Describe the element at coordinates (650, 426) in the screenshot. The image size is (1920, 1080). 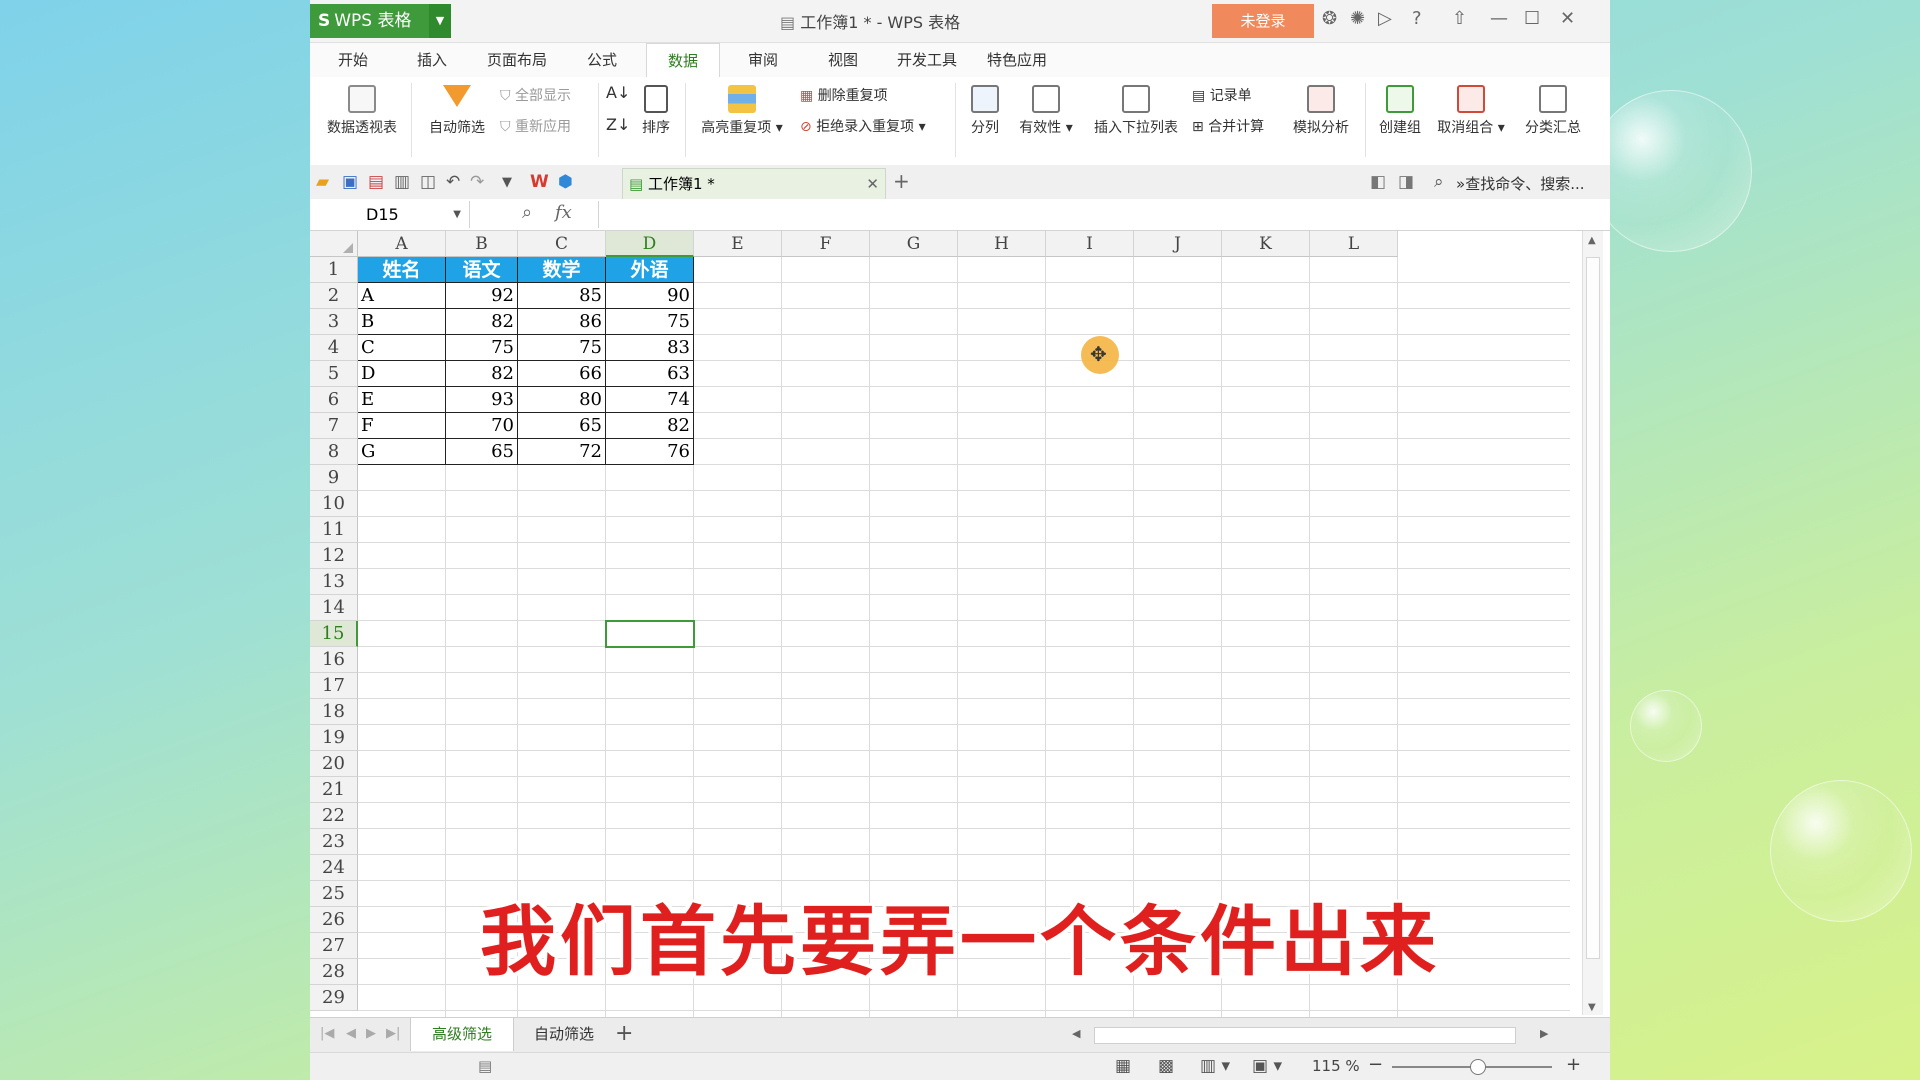
I see `cell-D7: 82` at that location.